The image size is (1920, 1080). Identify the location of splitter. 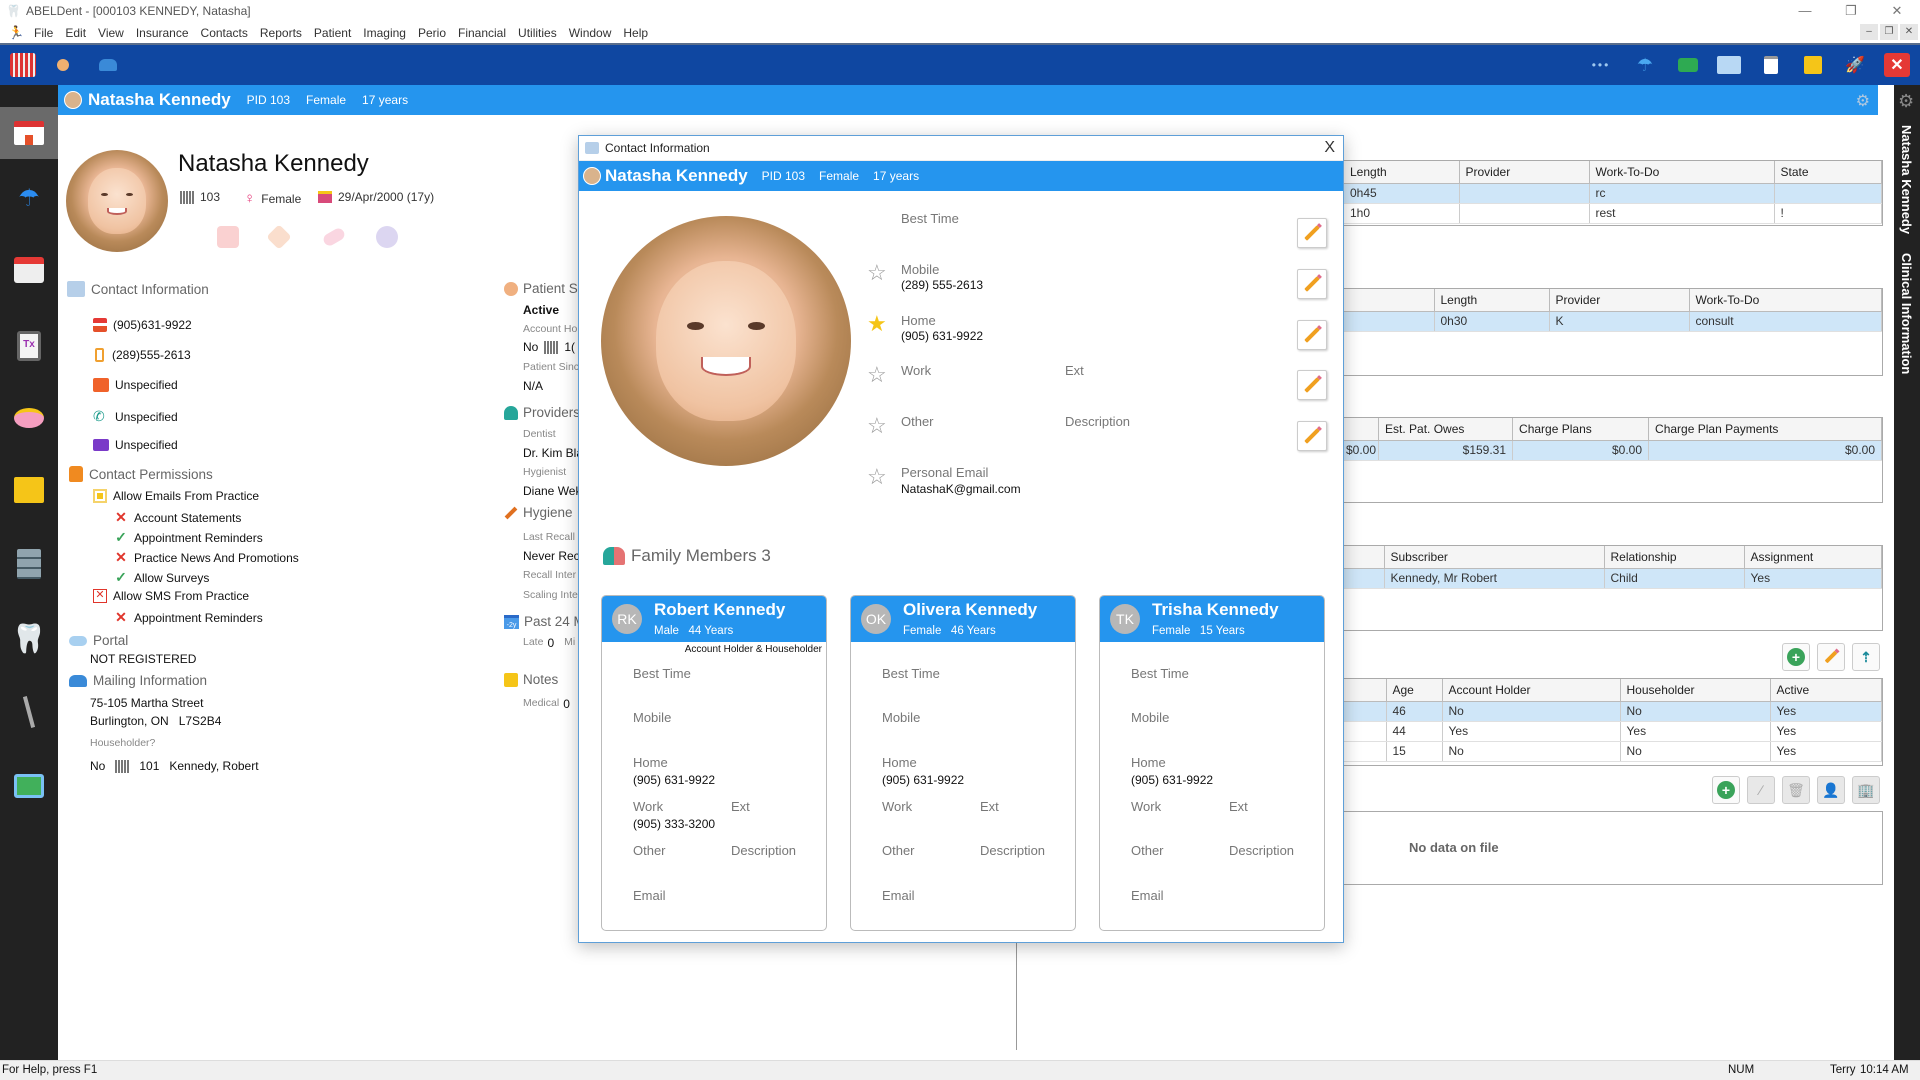
(1016, 996).